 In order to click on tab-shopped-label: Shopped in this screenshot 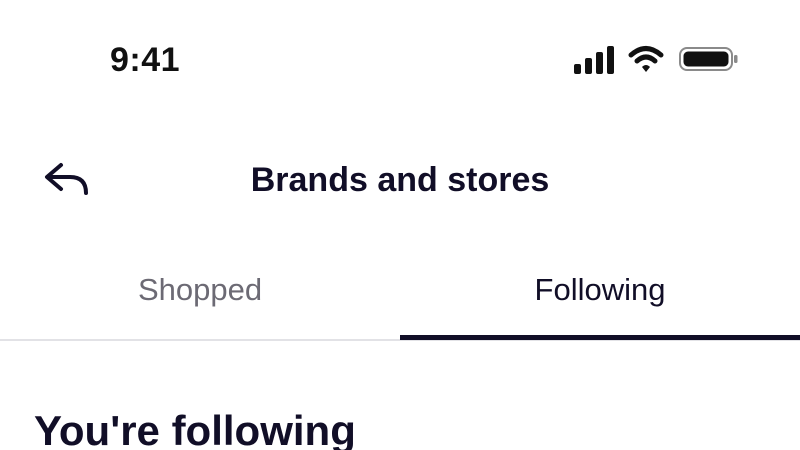, I will do `click(200, 289)`.